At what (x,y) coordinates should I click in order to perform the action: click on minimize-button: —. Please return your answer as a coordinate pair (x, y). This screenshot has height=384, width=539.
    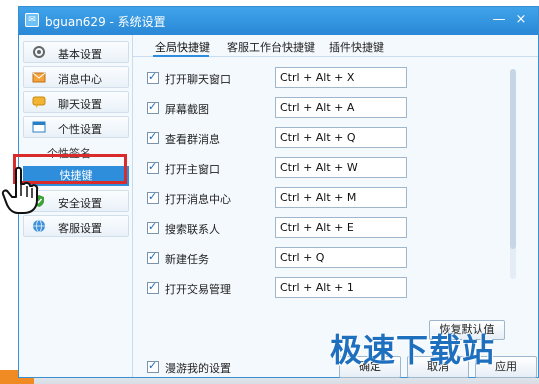
    Looking at the image, I should click on (499, 20).